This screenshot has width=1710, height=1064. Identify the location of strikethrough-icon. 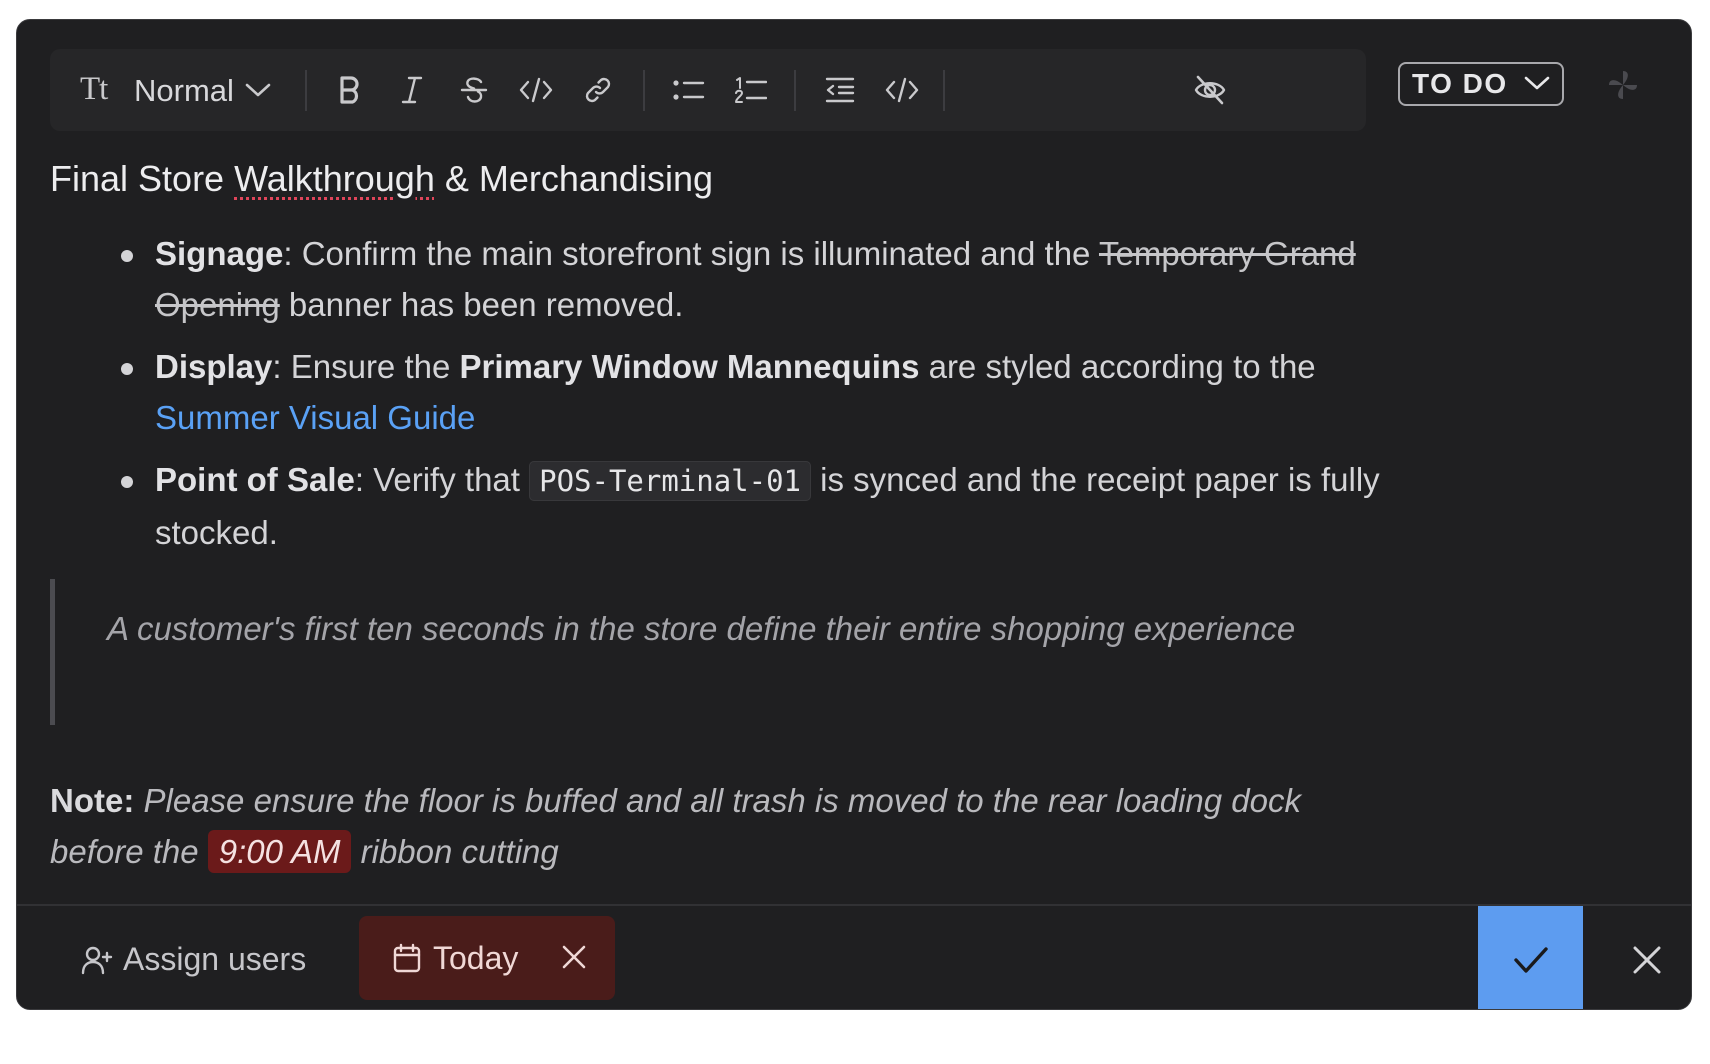
(474, 90).